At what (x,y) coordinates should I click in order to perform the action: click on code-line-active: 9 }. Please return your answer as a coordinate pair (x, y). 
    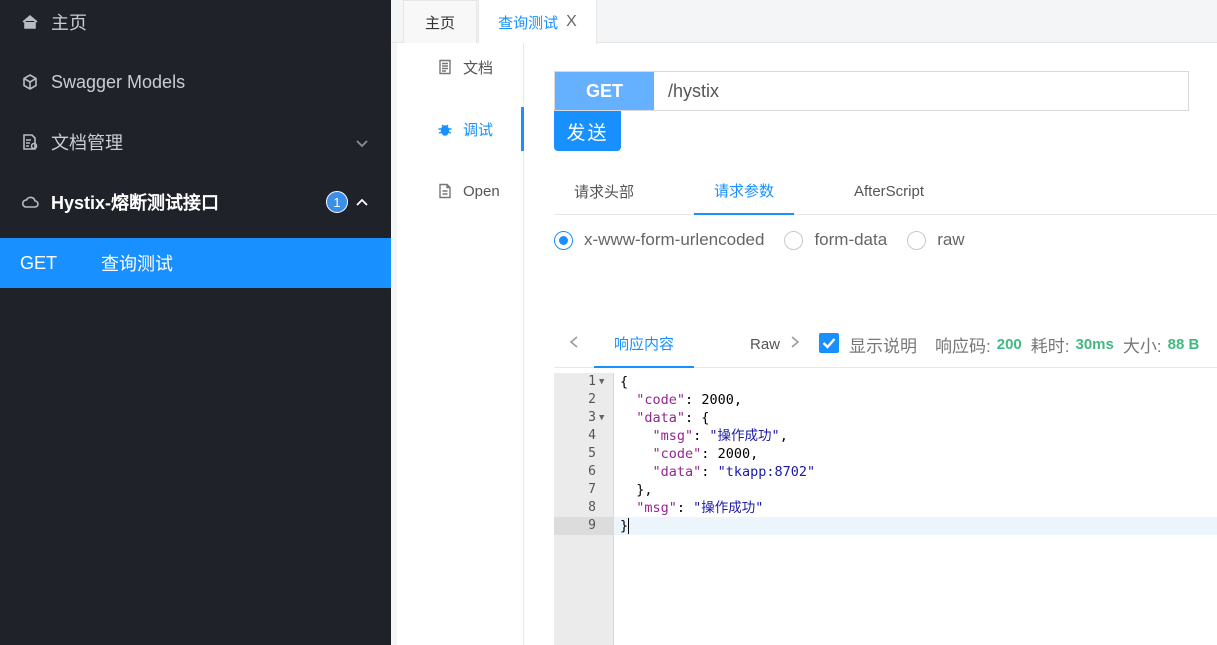
    Looking at the image, I should click on (885, 526).